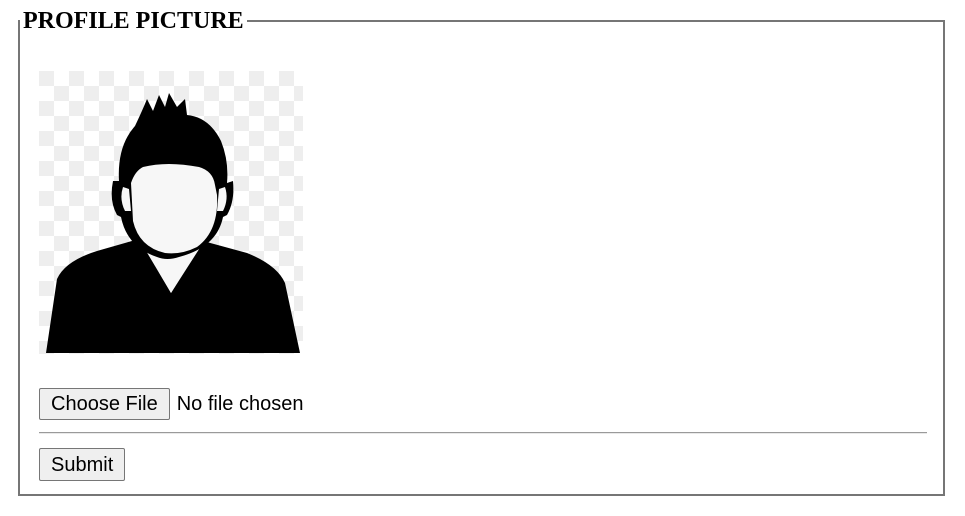  Describe the element at coordinates (171, 404) in the screenshot. I see `file-input: Choose File No file chosen` at that location.